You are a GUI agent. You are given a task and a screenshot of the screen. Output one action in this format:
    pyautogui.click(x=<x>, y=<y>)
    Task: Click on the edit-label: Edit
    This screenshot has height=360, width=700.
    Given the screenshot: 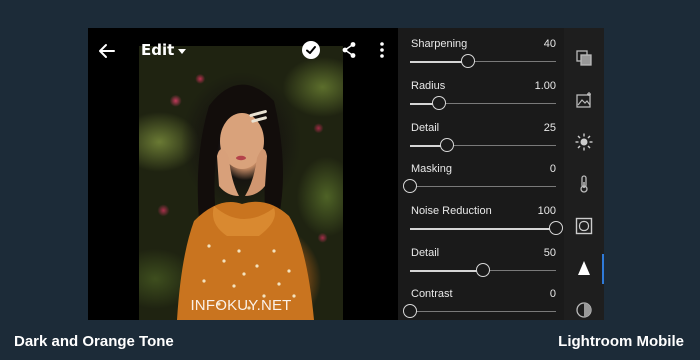 What is the action you would take?
    pyautogui.click(x=158, y=50)
    